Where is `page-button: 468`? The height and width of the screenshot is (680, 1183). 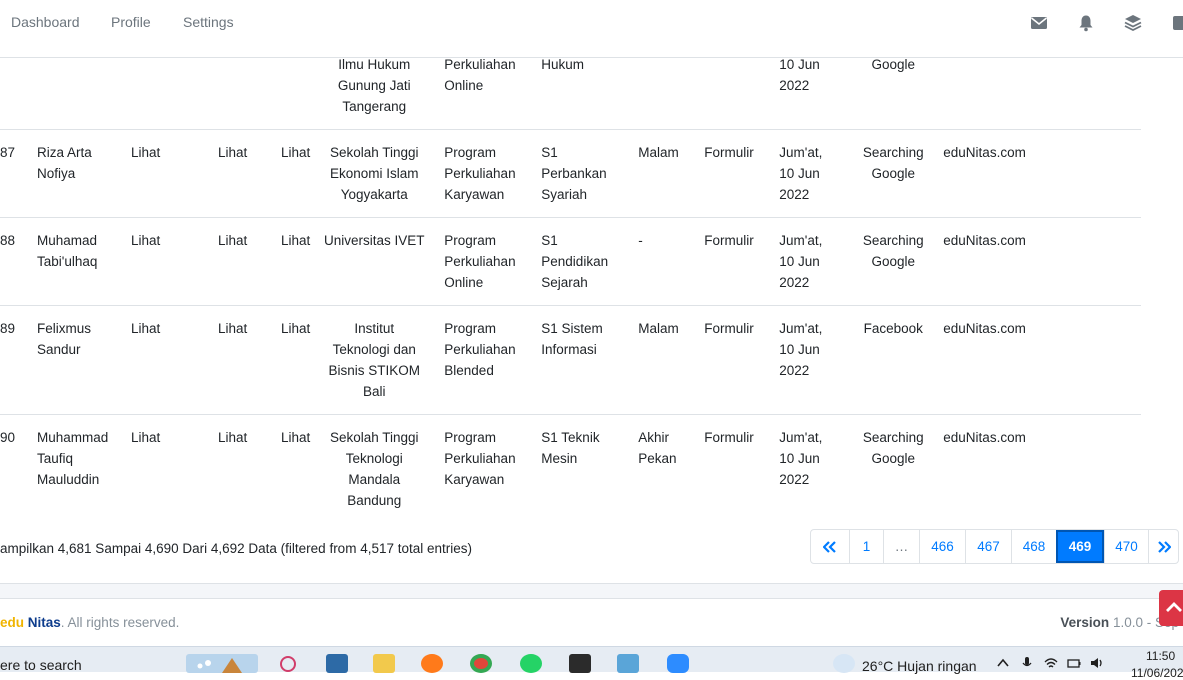
page-button: 468 is located at coordinates (1033, 546).